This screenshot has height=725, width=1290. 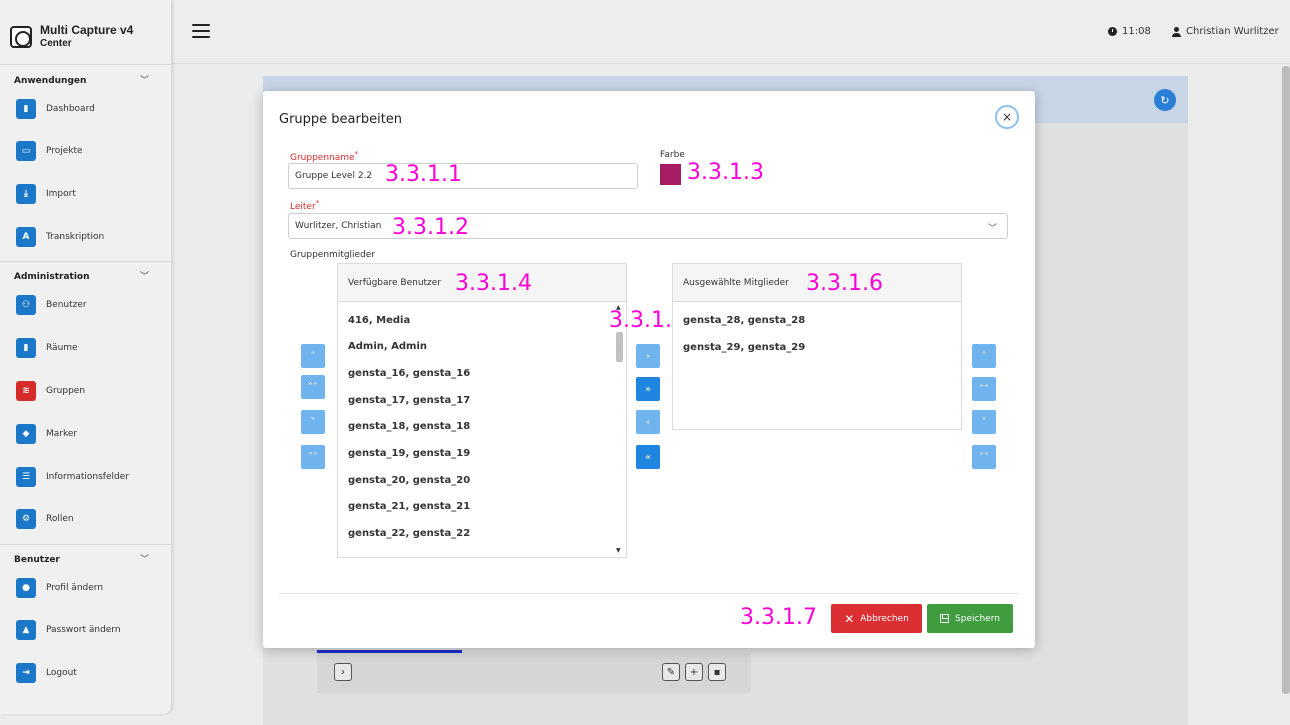 I want to click on clock-time: 11:08, so click(x=1136, y=31).